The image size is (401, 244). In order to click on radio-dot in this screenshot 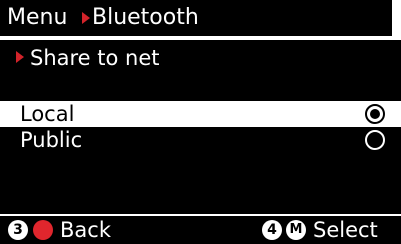, I will do `click(375, 114)`.